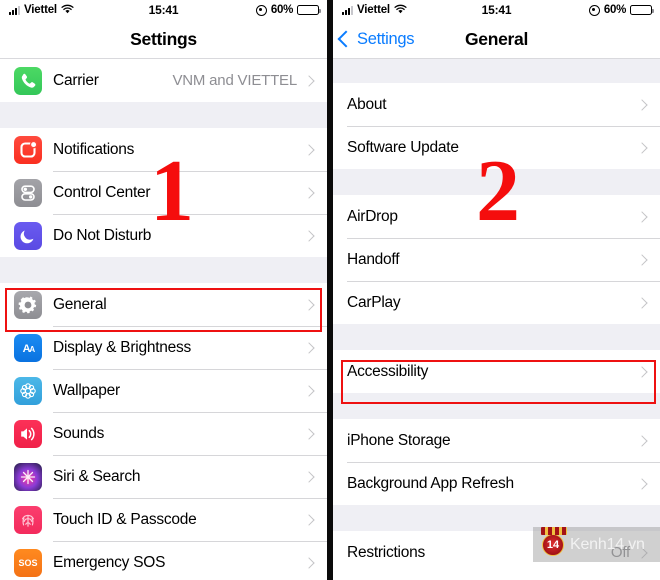 The width and height of the screenshot is (660, 580). What do you see at coordinates (386, 38) in the screenshot?
I see `back-button-label: Settings` at bounding box center [386, 38].